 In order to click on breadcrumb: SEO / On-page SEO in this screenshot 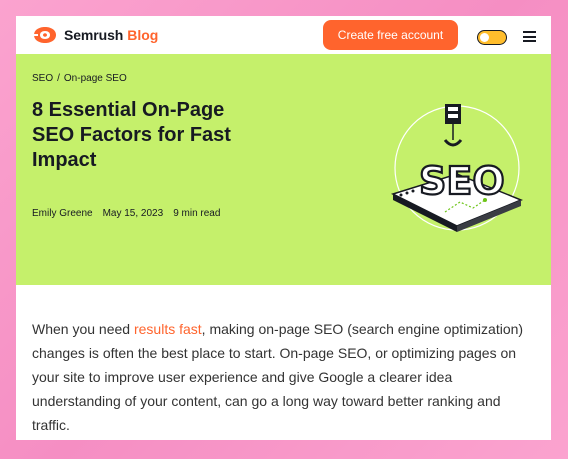, I will do `click(79, 78)`.